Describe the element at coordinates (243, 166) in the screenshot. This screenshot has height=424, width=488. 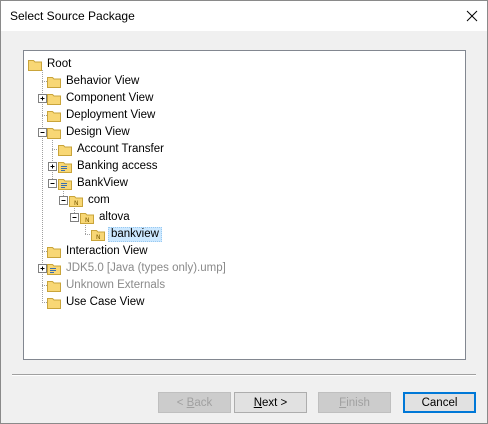
I see `tree-node-banking-access: Banking access` at that location.